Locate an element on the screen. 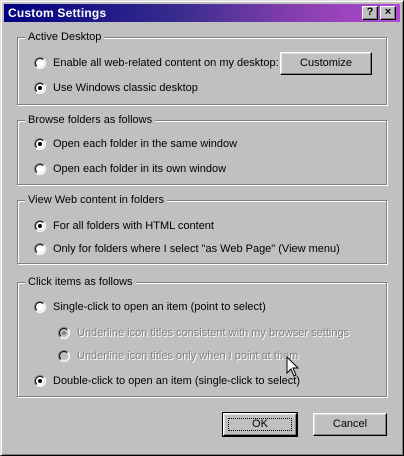 The height and width of the screenshot is (456, 404). same-window-label: Open each folder in the same window is located at coordinates (145, 144).